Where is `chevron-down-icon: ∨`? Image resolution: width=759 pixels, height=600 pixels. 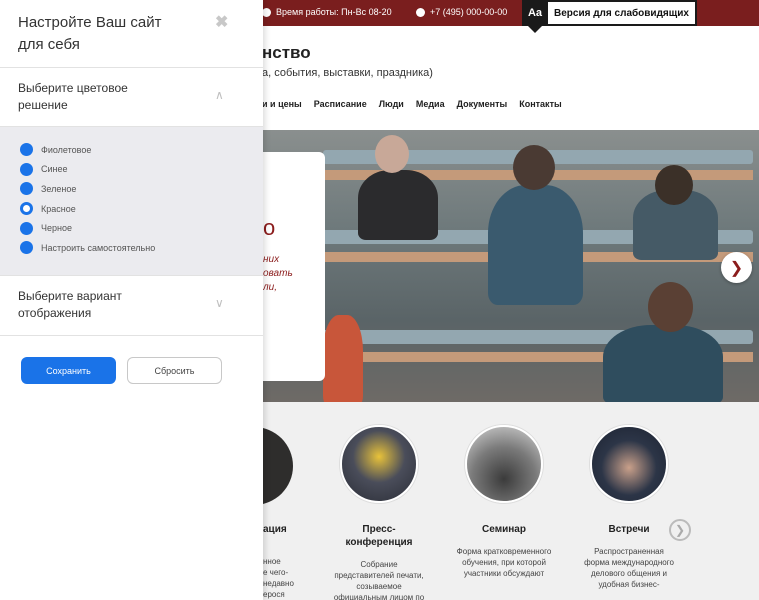
chevron-down-icon: ∨ is located at coordinates (219, 303).